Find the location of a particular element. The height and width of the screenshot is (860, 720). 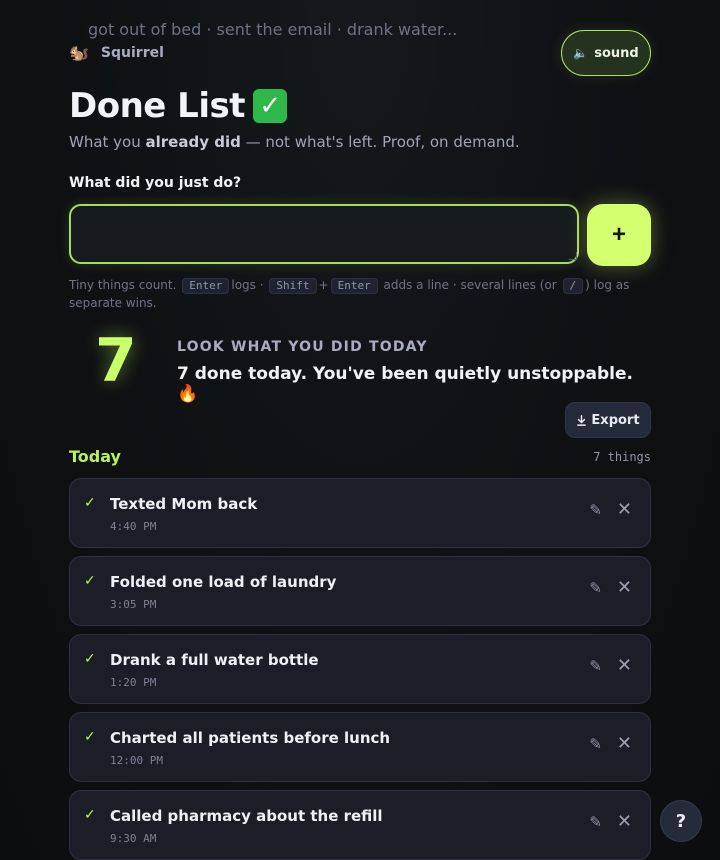

speaker-muted-icon: 🔈 is located at coordinates (581, 53).